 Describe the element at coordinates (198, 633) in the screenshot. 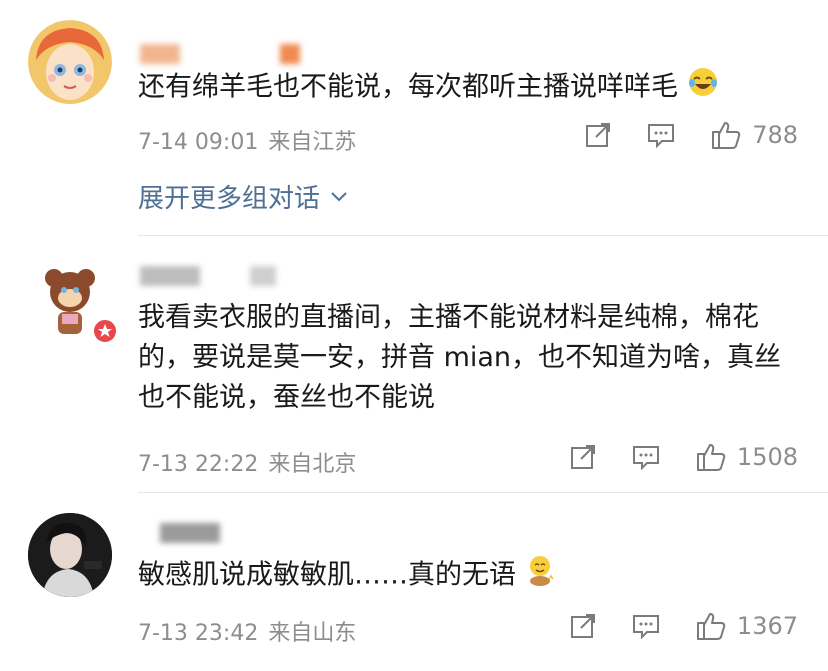

I see `comment-time: 7-13 23:42` at that location.